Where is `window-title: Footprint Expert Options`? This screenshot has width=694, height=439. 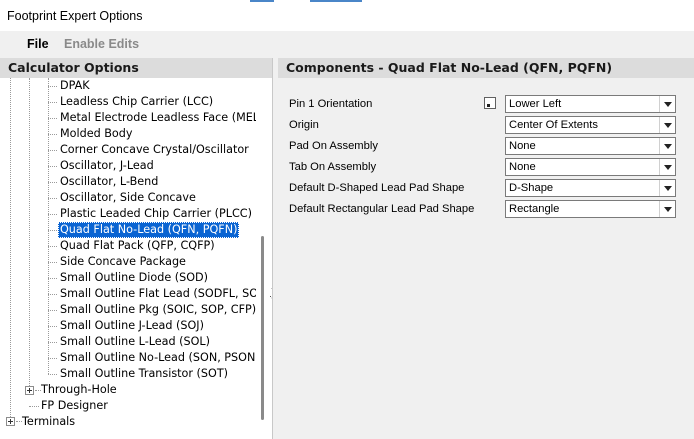
window-title: Footprint Expert Options is located at coordinates (75, 16).